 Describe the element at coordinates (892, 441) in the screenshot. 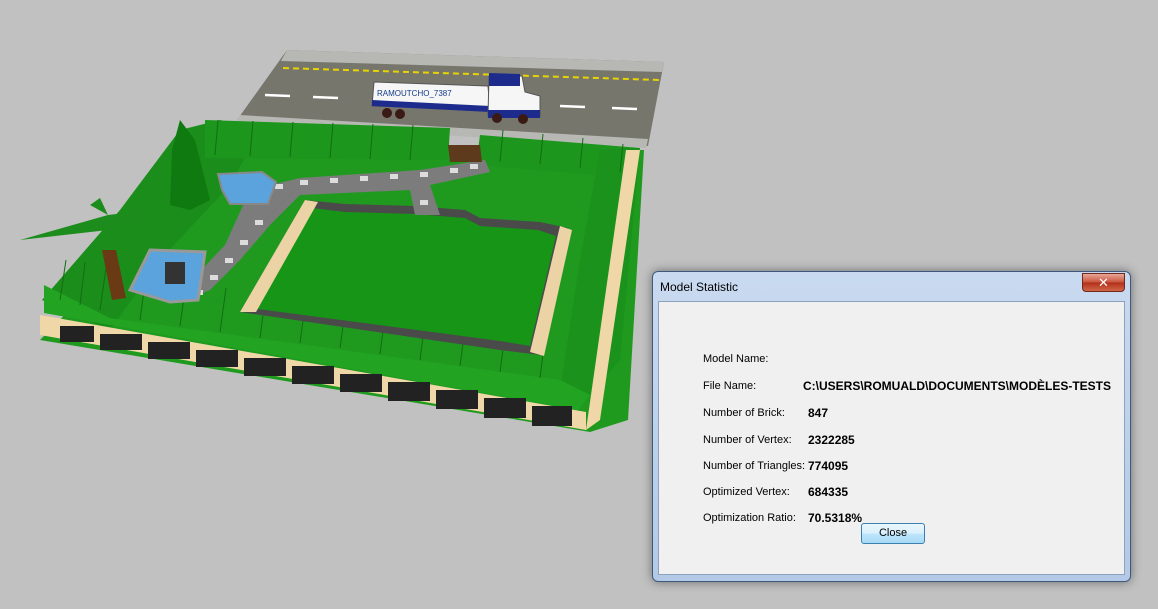

I see `field-number-of-vertex: Number of Vertex: 2322285` at that location.